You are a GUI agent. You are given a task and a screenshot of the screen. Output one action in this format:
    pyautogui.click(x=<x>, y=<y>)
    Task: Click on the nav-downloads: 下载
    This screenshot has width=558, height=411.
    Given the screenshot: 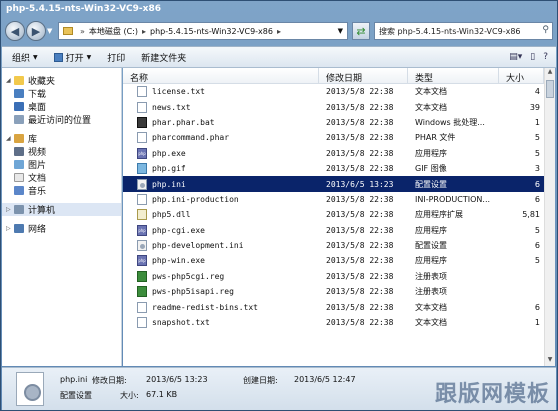 What is the action you would take?
    pyautogui.click(x=61, y=93)
    